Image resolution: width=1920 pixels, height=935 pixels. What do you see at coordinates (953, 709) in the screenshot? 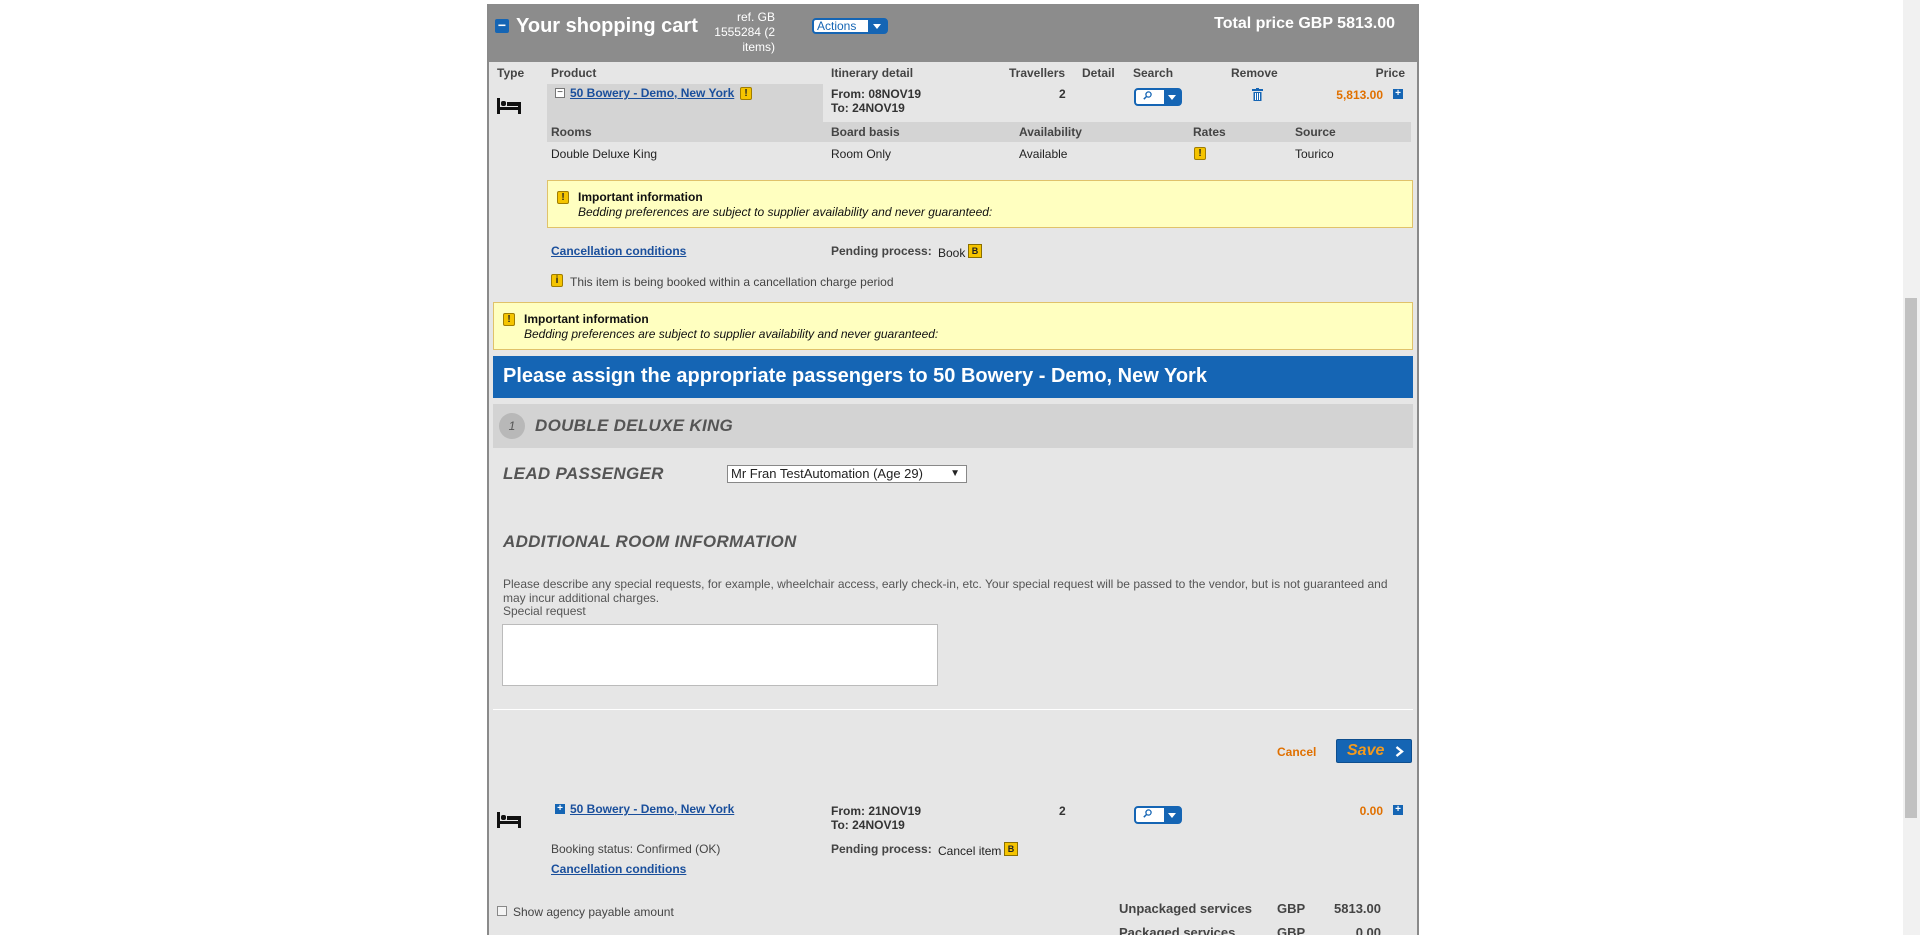
I see `divider` at bounding box center [953, 709].